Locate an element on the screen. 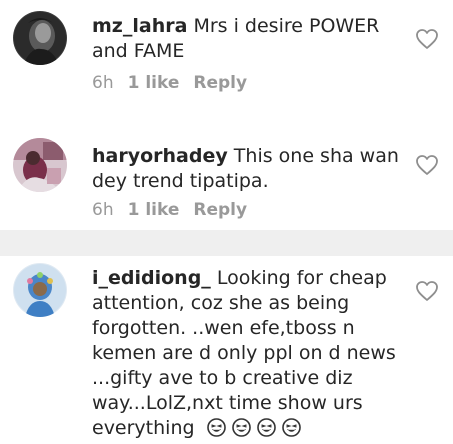 This screenshot has height=444, width=453. emoji-group is located at coordinates (251, 431).